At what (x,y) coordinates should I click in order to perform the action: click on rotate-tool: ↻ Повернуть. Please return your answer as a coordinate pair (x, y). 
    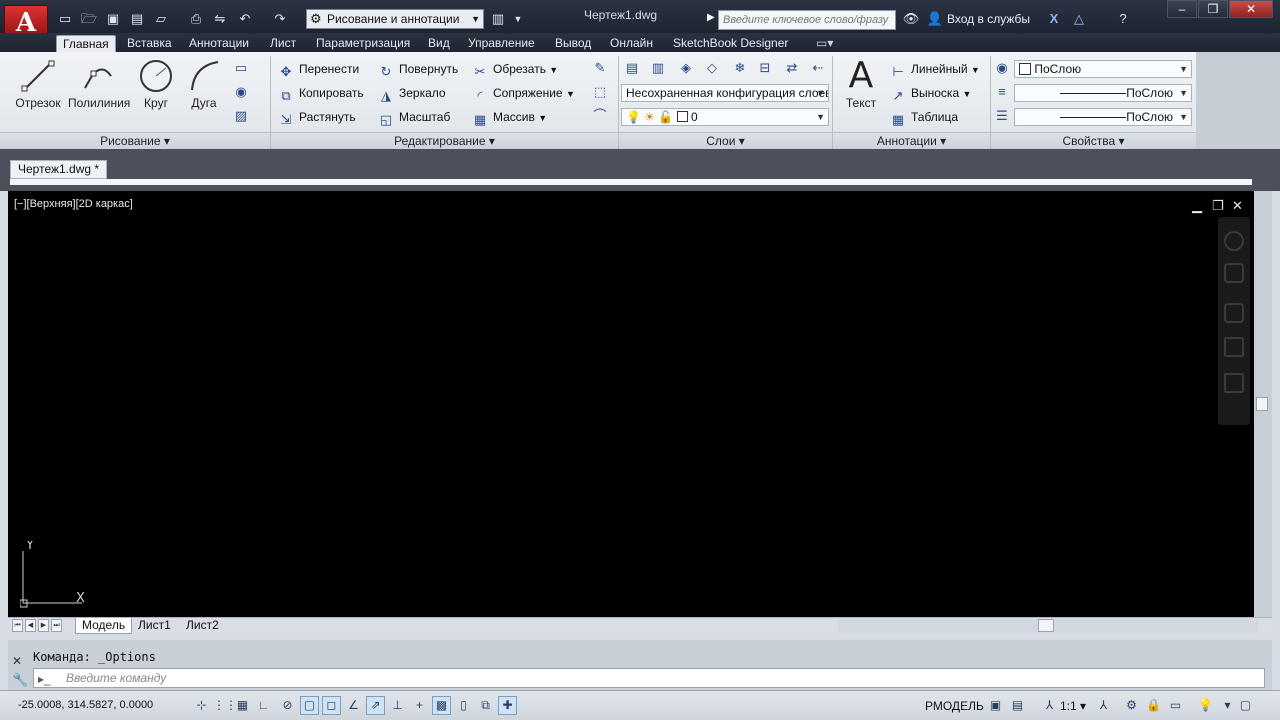
    Looking at the image, I should click on (418, 69).